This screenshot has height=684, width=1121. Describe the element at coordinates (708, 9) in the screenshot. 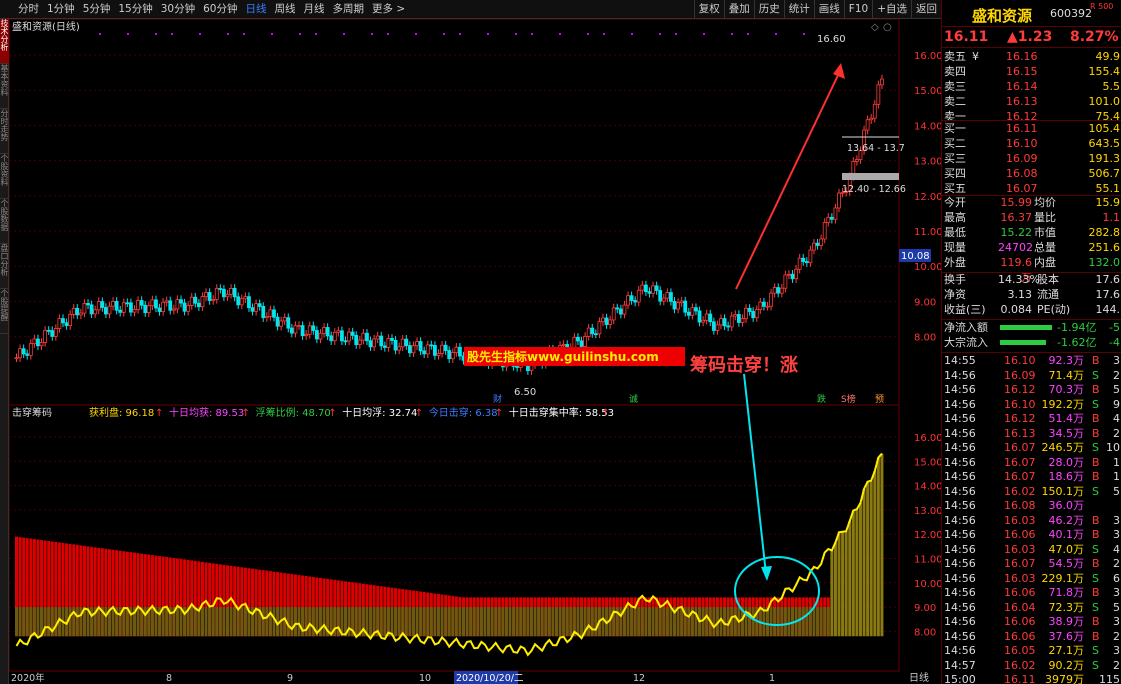

I see `toolbar-button: 复权` at that location.